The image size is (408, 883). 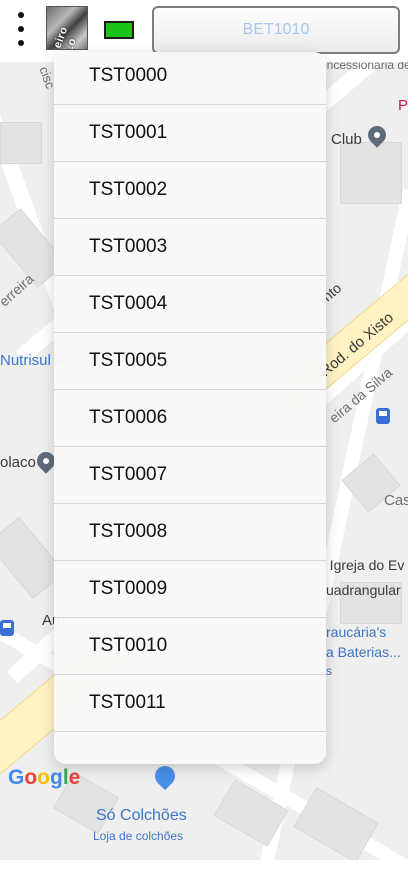 What do you see at coordinates (346, 139) in the screenshot?
I see `map-label: Club` at bounding box center [346, 139].